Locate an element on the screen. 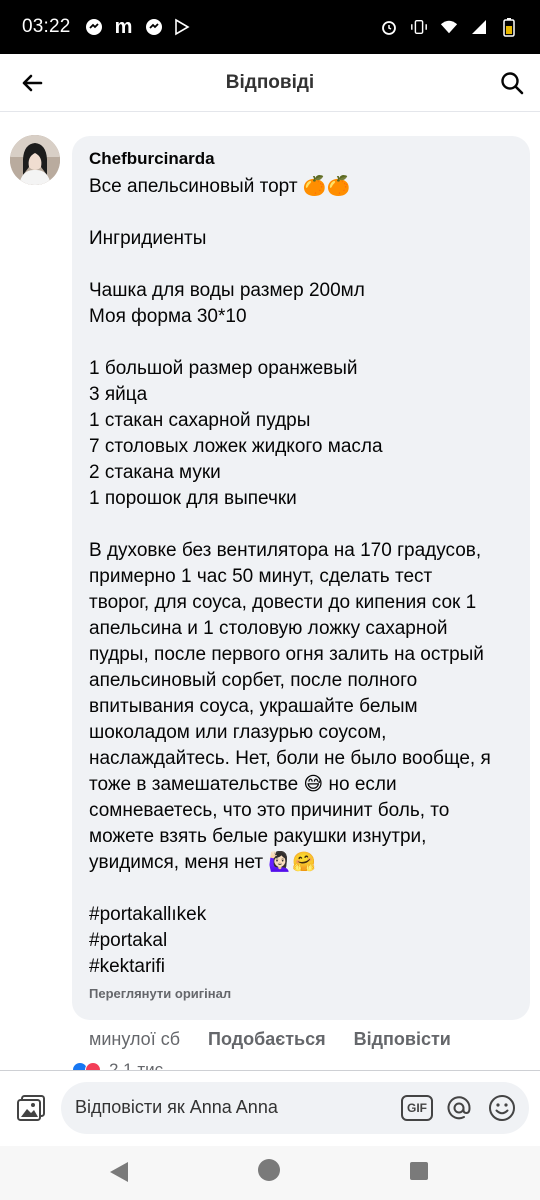  system-nav-bar is located at coordinates (270, 1173).